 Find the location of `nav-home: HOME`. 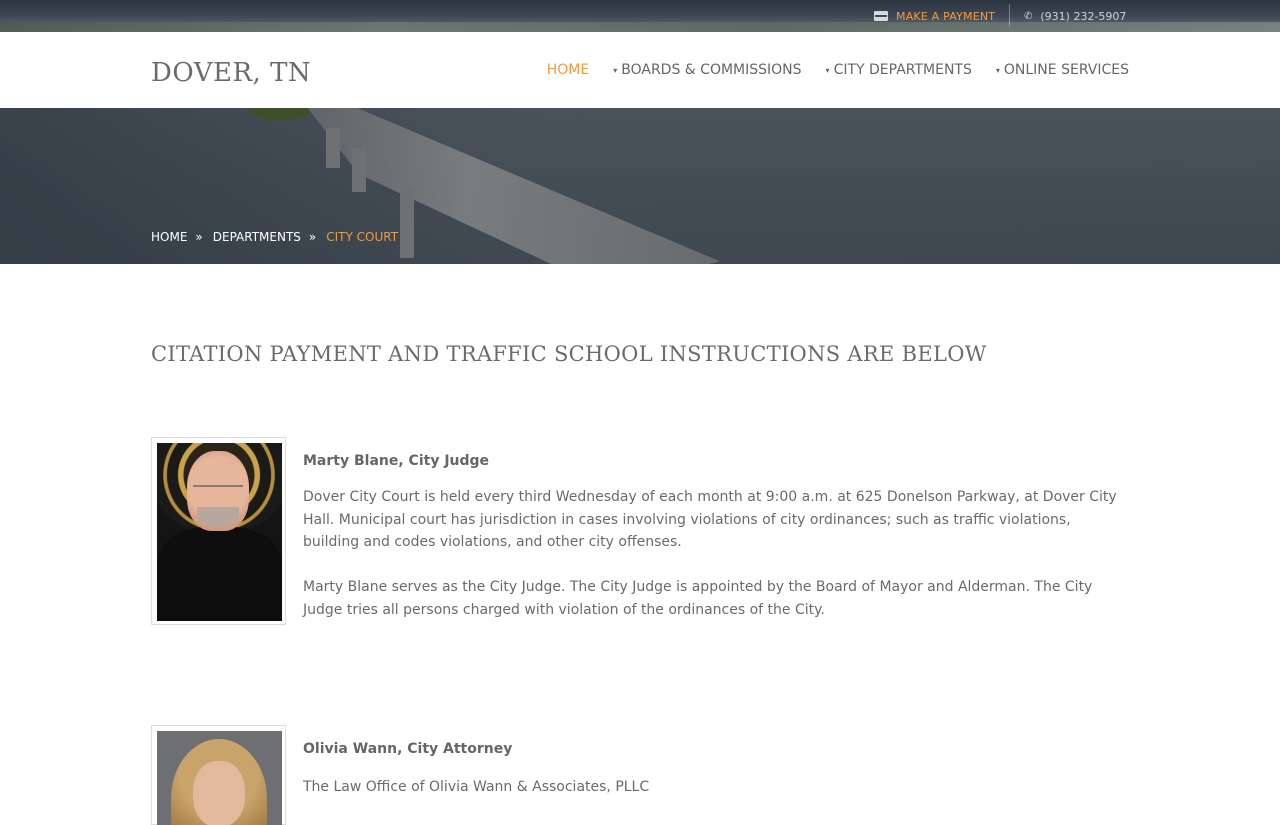

nav-home: HOME is located at coordinates (568, 70).